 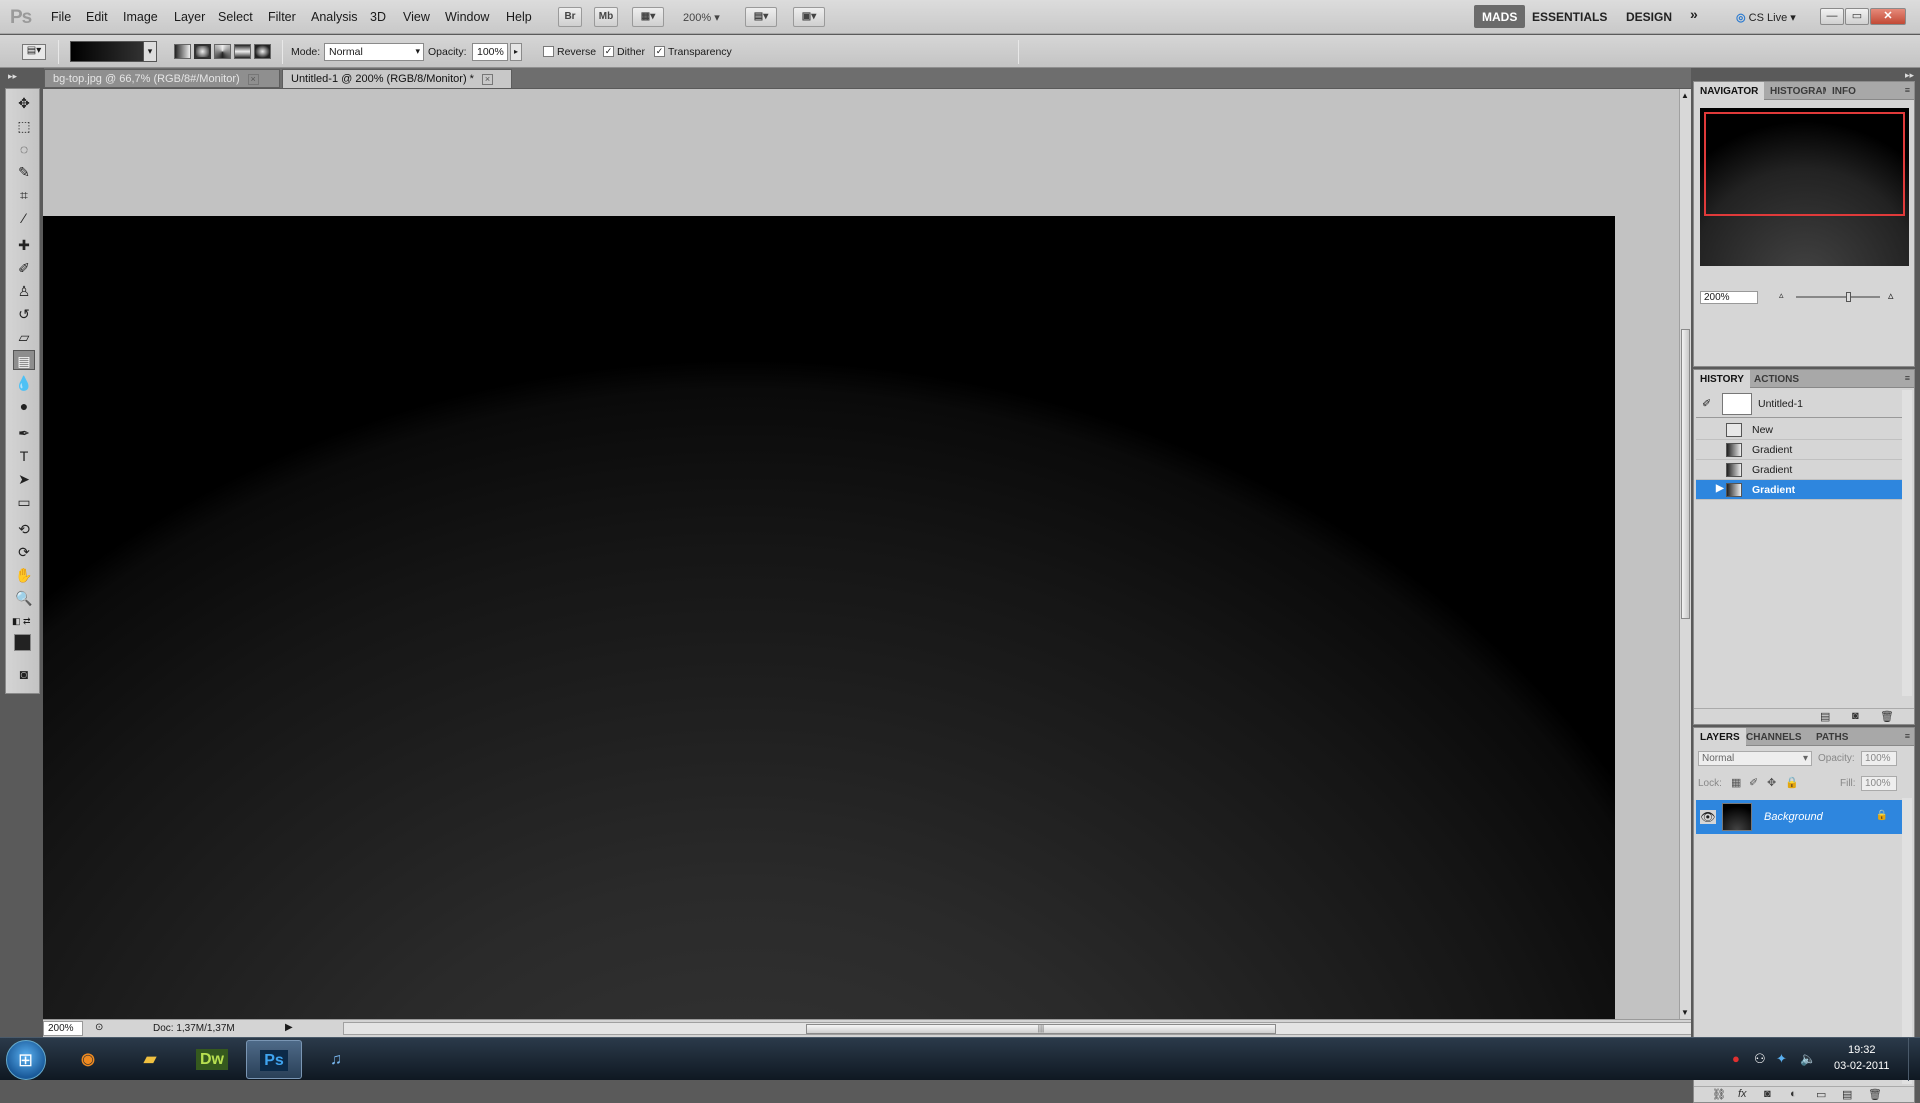 What do you see at coordinates (282, 17) in the screenshot?
I see `menu-filter: Filter` at bounding box center [282, 17].